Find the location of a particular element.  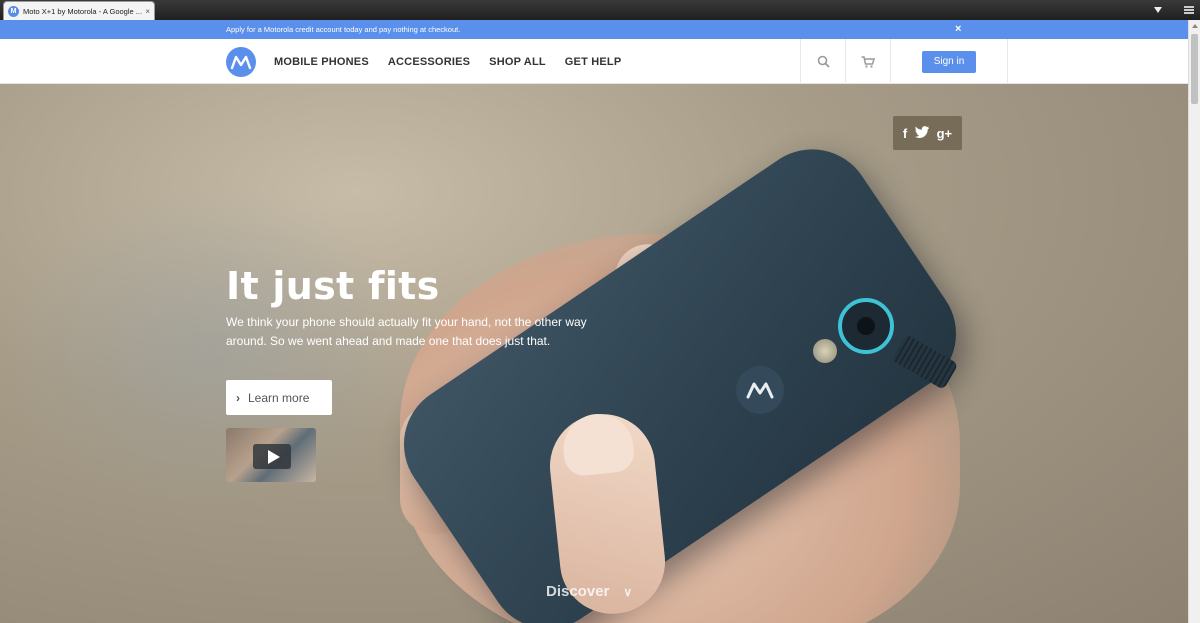

tab-close-icon: × is located at coordinates (147, 11).